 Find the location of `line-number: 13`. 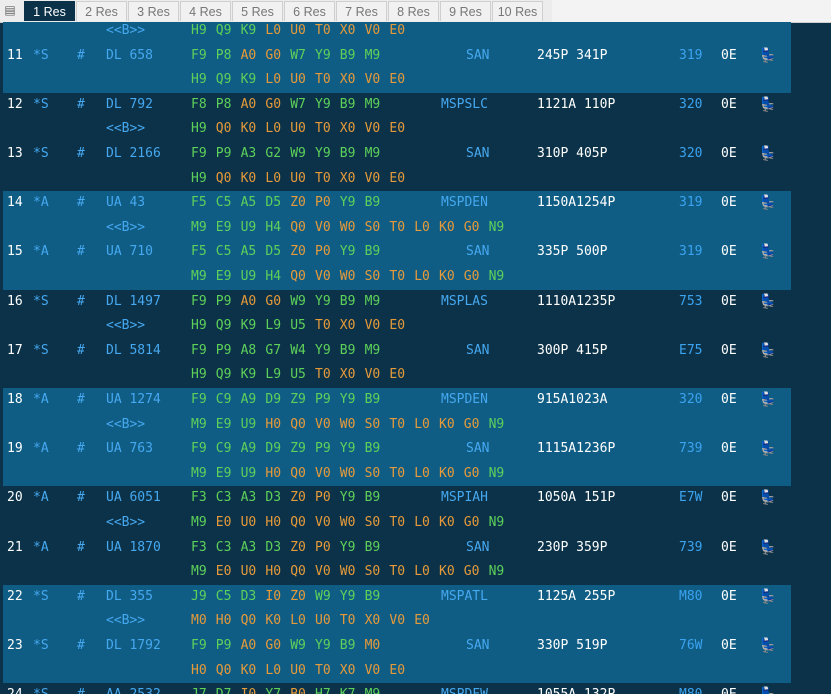

line-number: 13 is located at coordinates (15, 154).